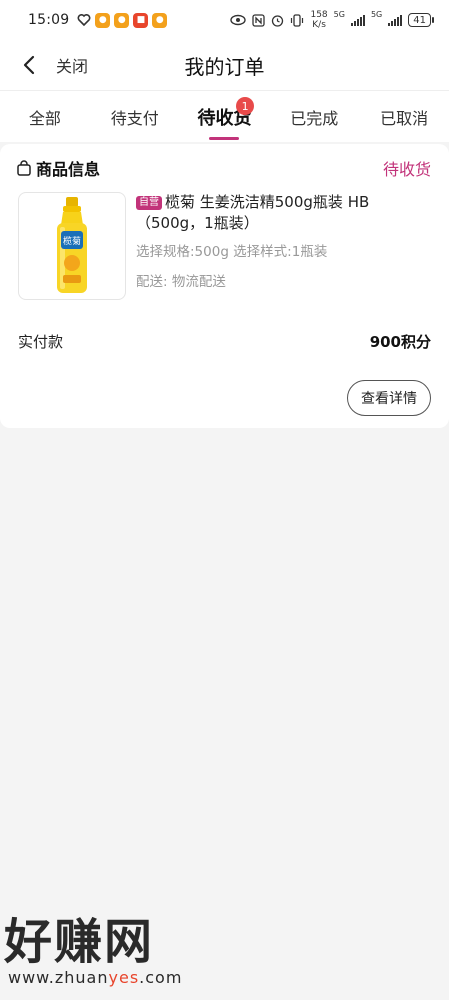  Describe the element at coordinates (224, 65) in the screenshot. I see `nav-header: 关闭 我的订单` at that location.